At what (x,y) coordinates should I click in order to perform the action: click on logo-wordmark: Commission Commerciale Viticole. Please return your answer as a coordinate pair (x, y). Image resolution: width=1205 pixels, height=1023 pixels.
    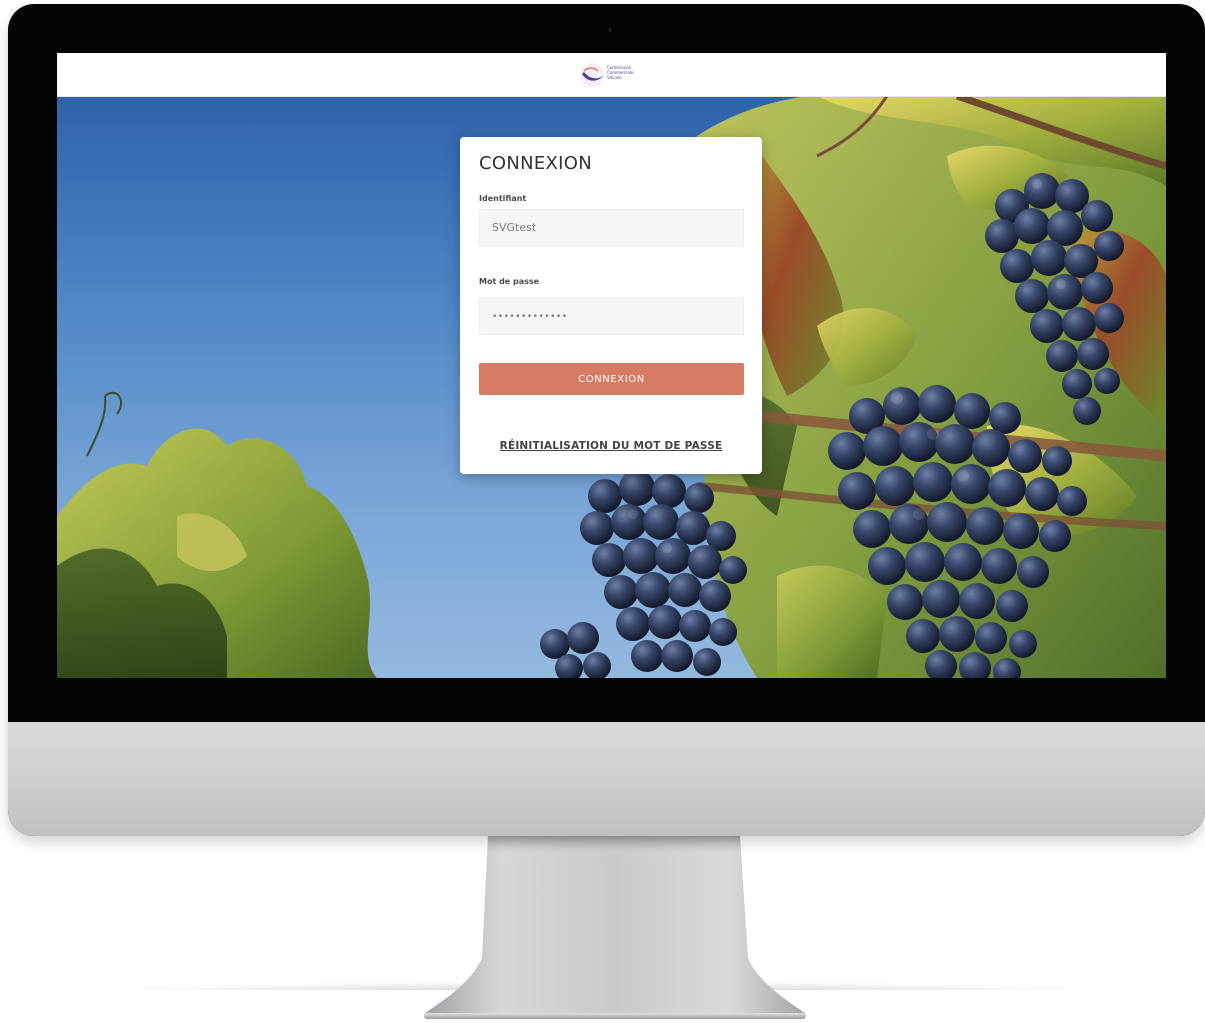
    Looking at the image, I should click on (629, 72).